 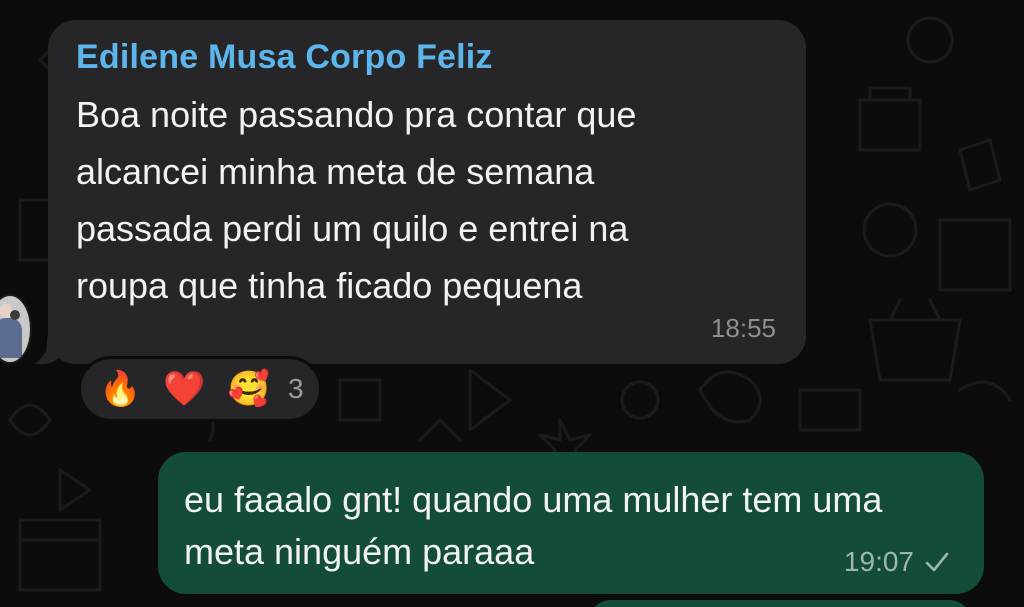 What do you see at coordinates (937, 562) in the screenshot?
I see `single-check-icon` at bounding box center [937, 562].